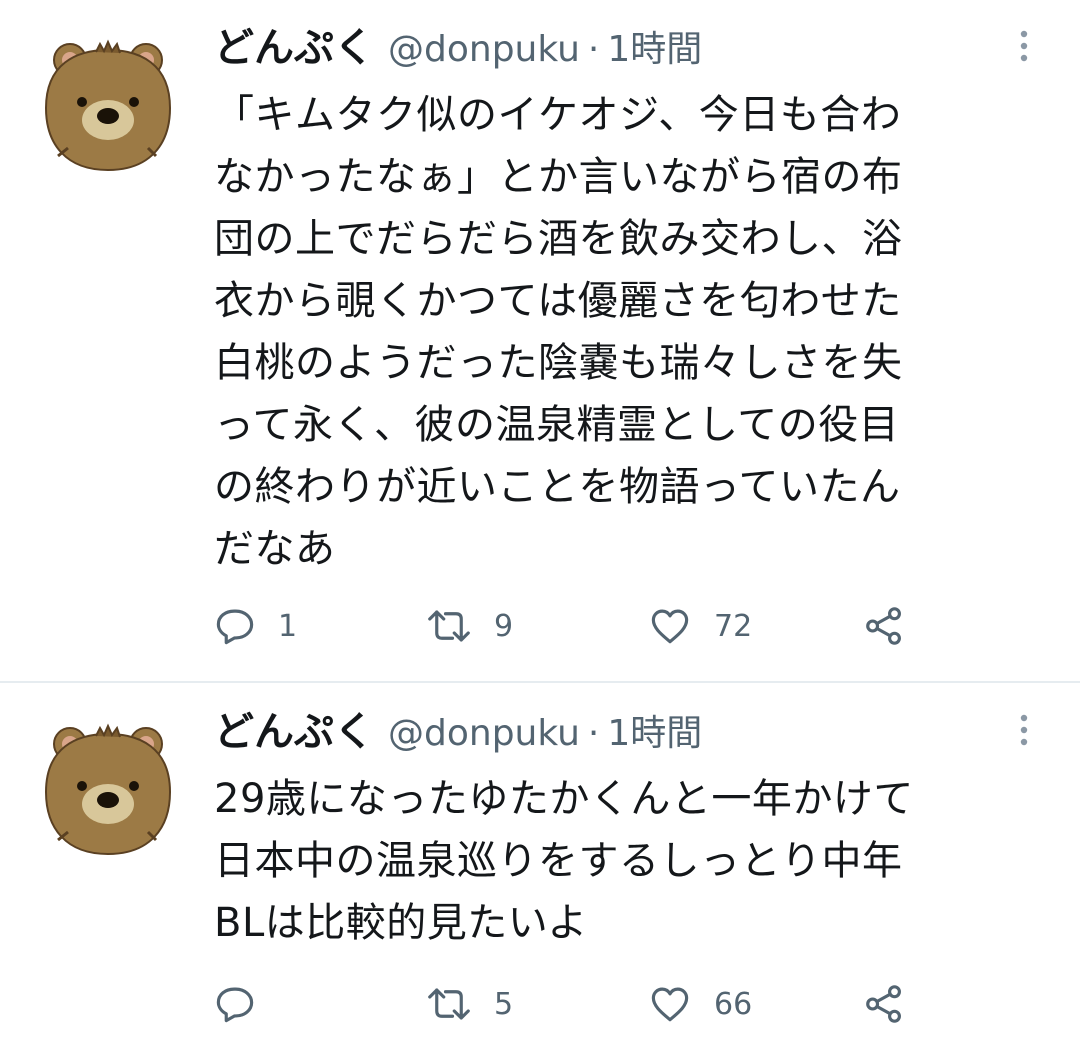 Image resolution: width=1080 pixels, height=1050 pixels. Describe the element at coordinates (733, 626) in the screenshot. I see `like-count: 72` at that location.